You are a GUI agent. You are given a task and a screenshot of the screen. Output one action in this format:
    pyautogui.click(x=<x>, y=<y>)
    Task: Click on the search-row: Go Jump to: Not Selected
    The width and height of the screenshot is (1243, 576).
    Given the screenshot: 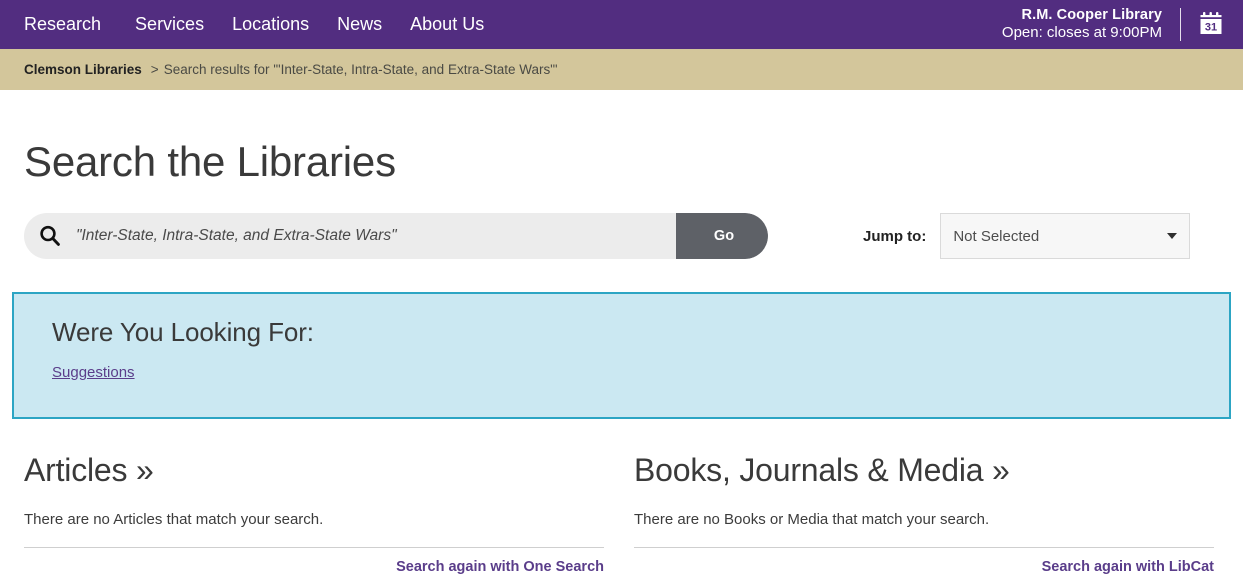 What is the action you would take?
    pyautogui.click(x=621, y=236)
    